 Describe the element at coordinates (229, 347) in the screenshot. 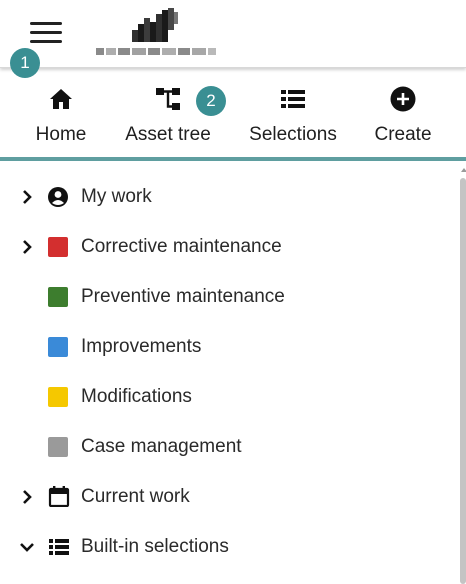

I see `menu-item-improvements: Improvements` at that location.